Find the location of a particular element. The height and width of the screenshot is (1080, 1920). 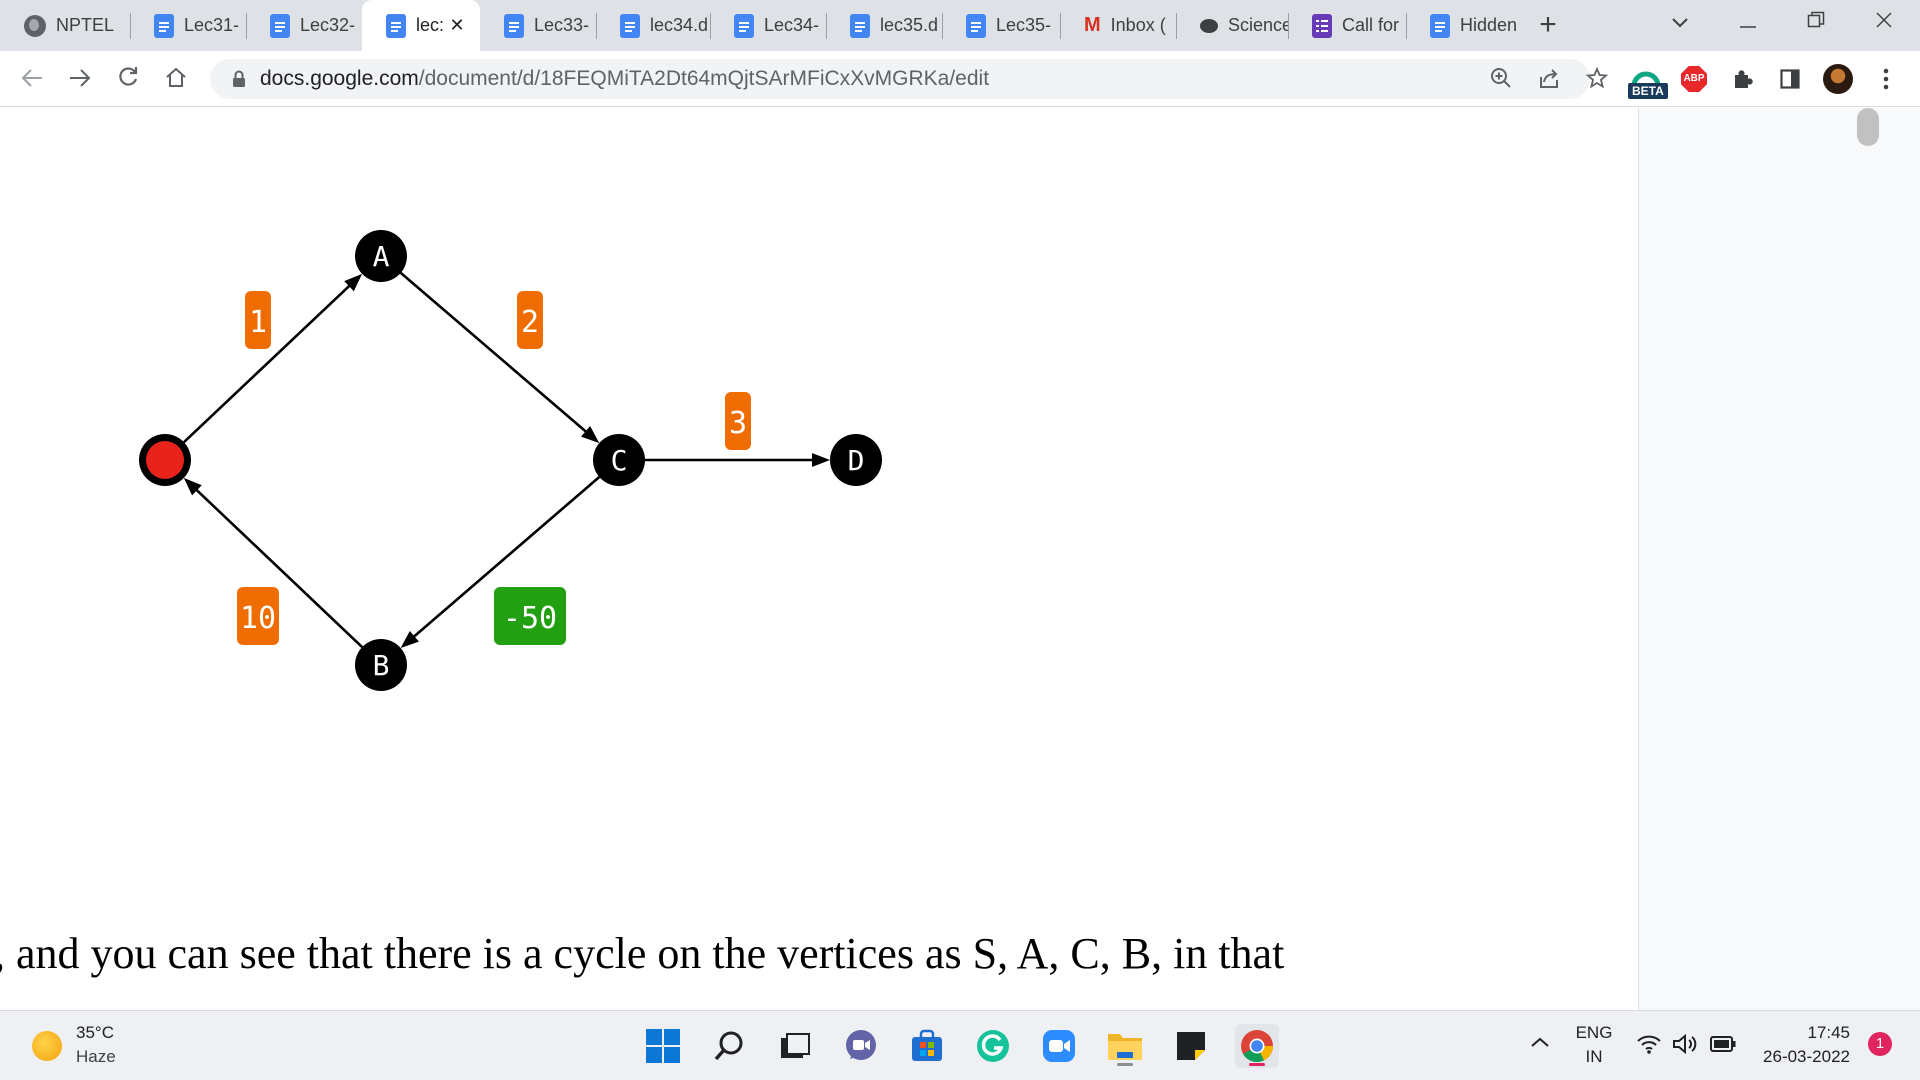

browser-tab: Hidden is located at coordinates (1461, 25).